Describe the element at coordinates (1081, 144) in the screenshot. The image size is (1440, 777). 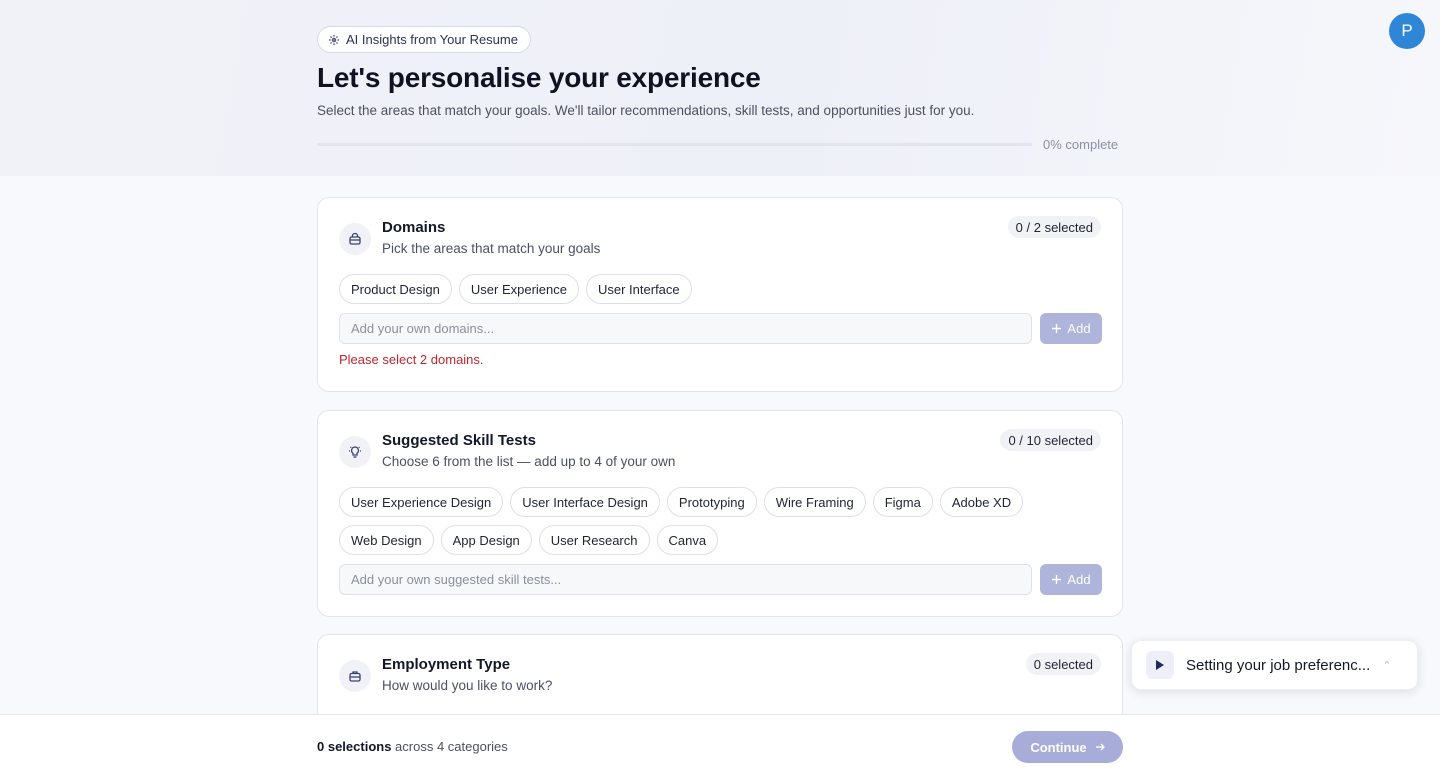
I see `progress-text: 0% complete` at that location.